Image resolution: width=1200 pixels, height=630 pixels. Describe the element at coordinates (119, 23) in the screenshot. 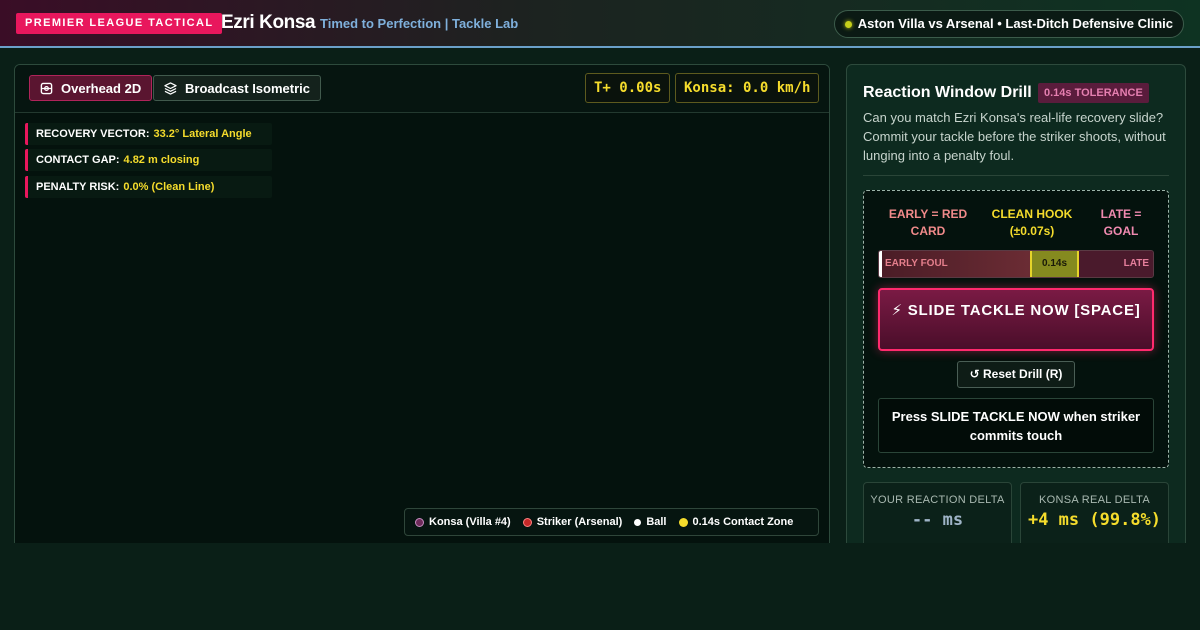

I see `league-badge: PREMIER LEAGUE TACTICAL` at that location.